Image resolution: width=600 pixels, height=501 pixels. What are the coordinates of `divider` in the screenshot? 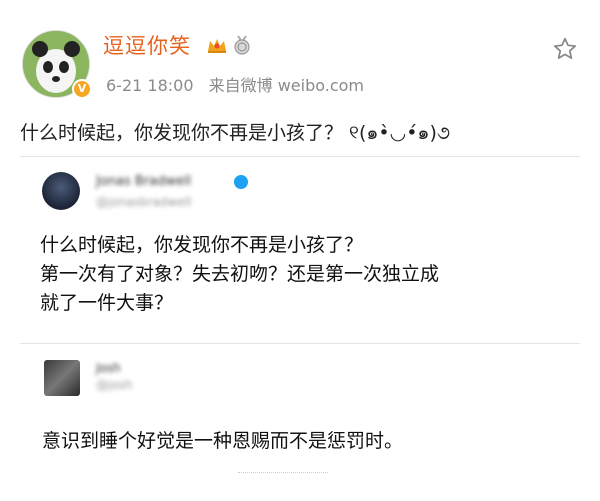 It's located at (283, 475).